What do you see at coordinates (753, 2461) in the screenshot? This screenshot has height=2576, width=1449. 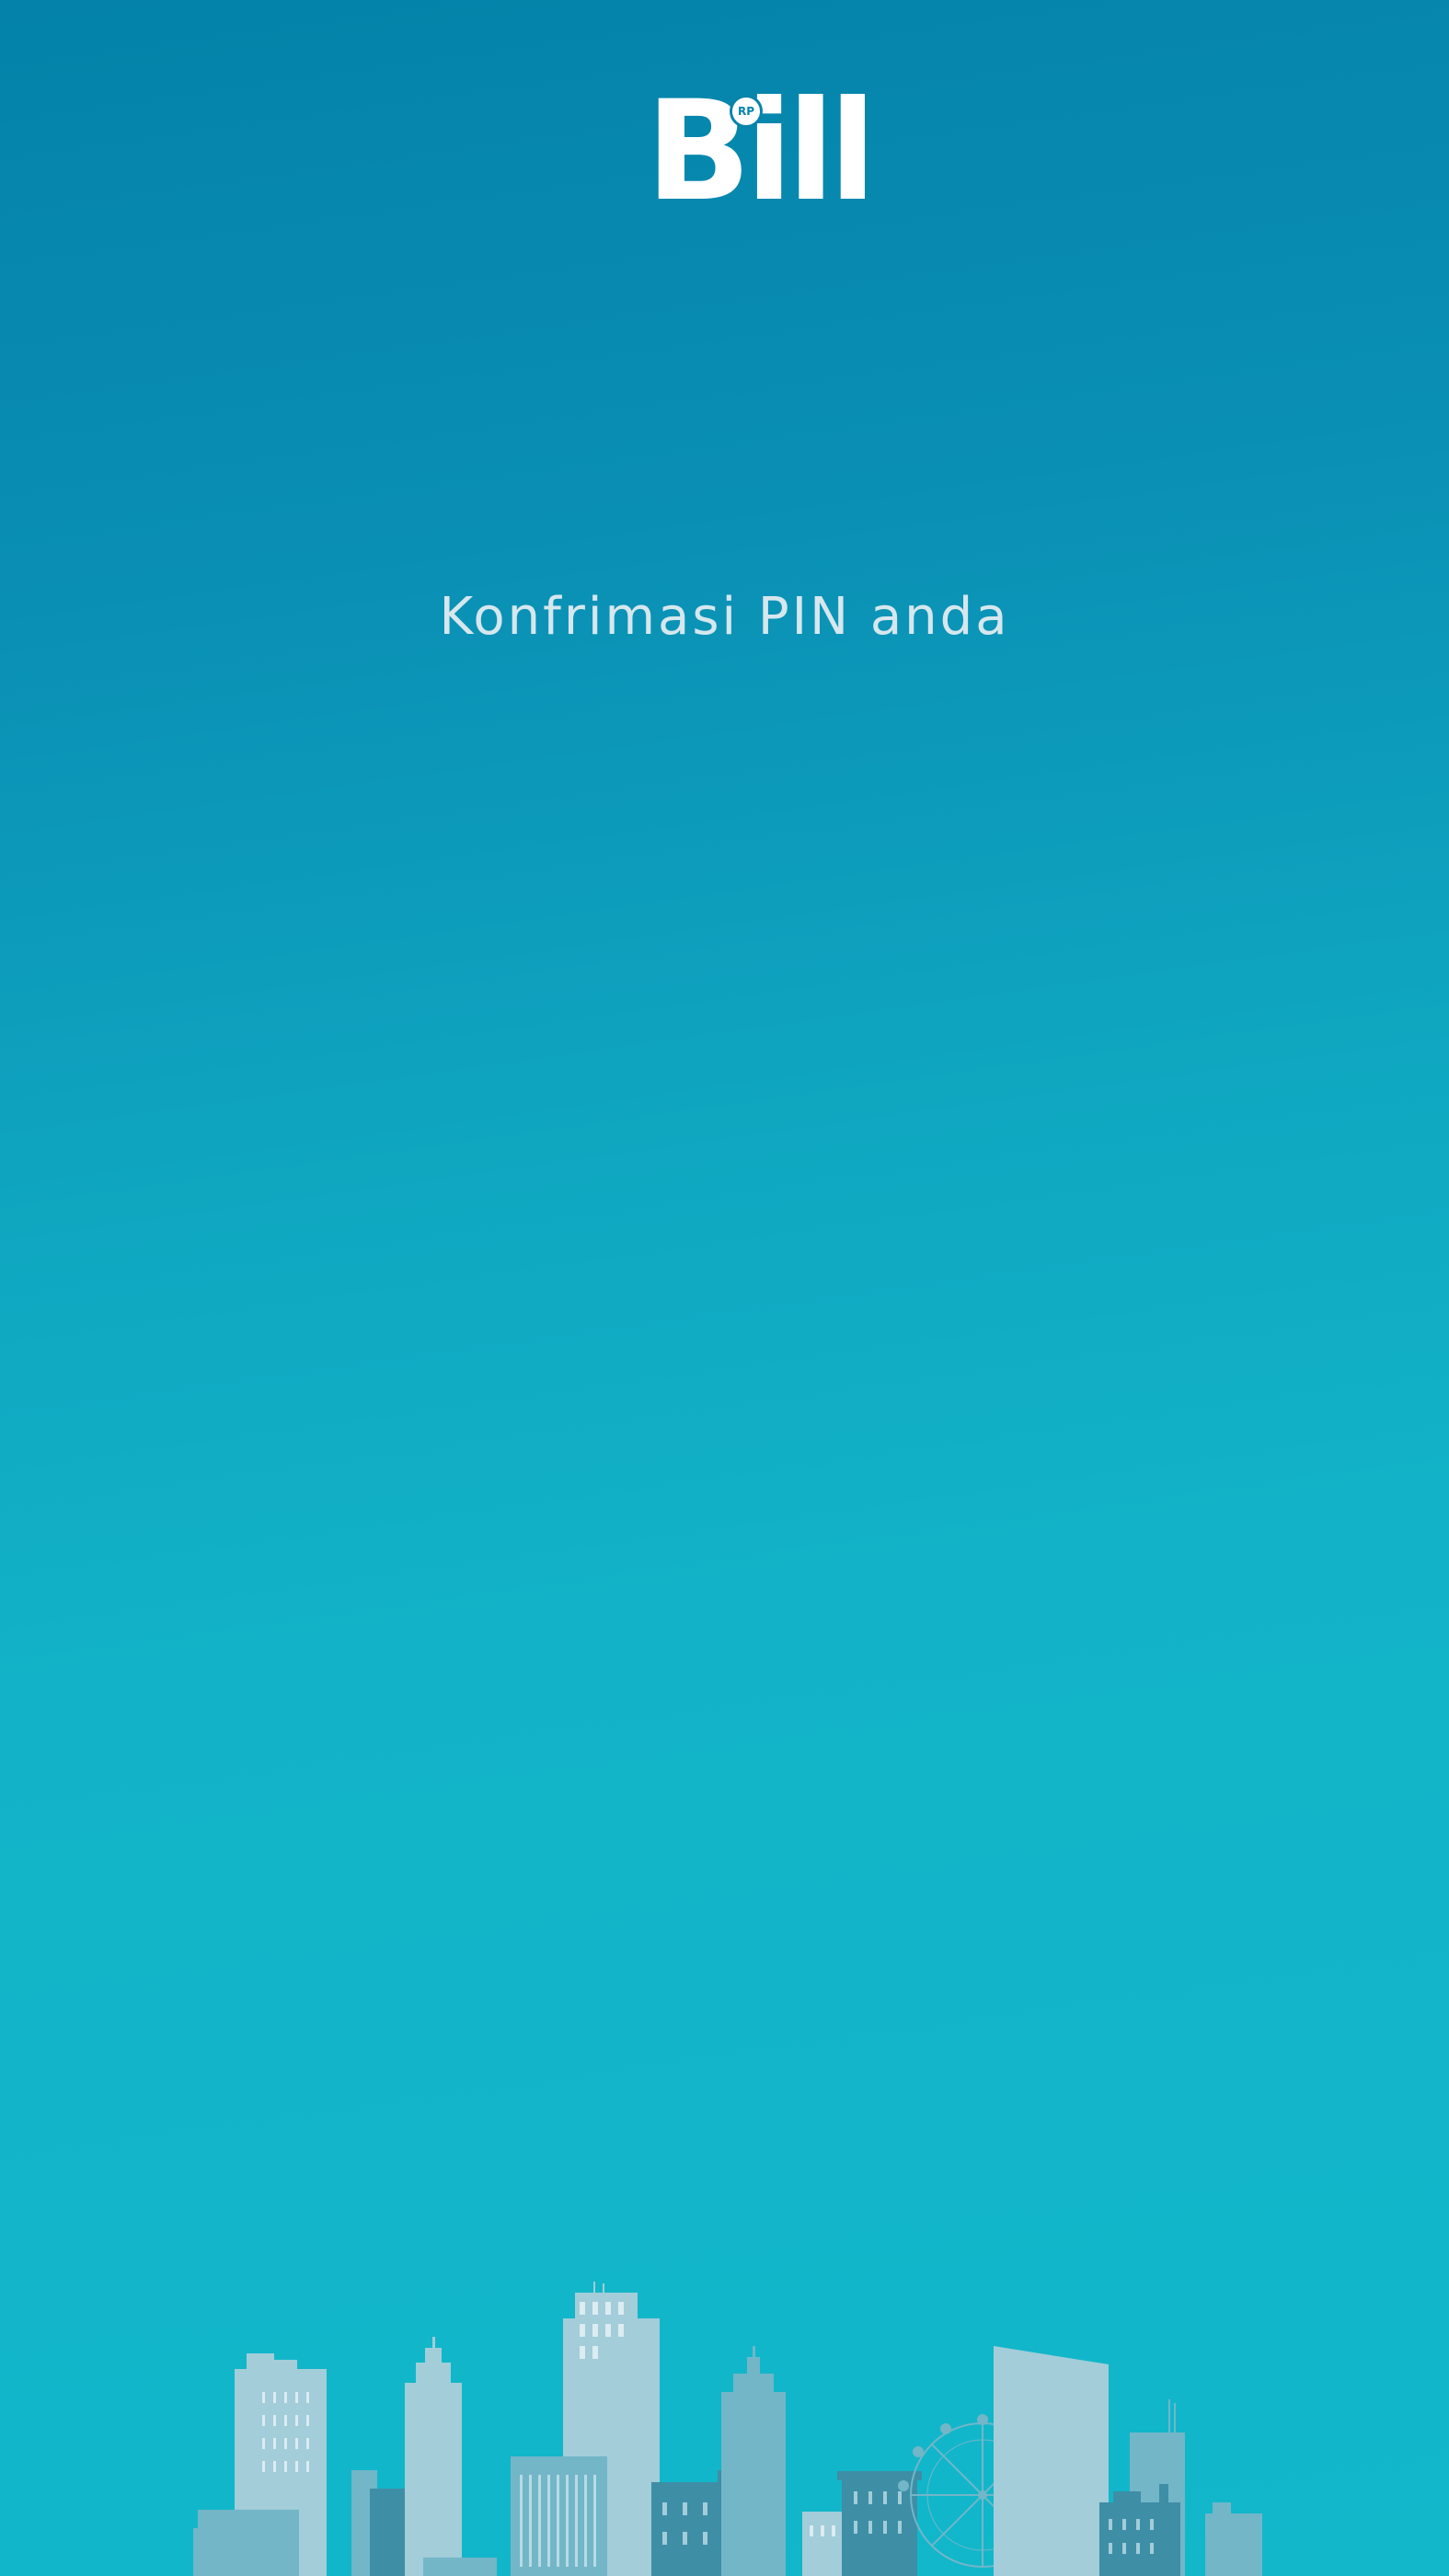 I see `building-mid-tower` at bounding box center [753, 2461].